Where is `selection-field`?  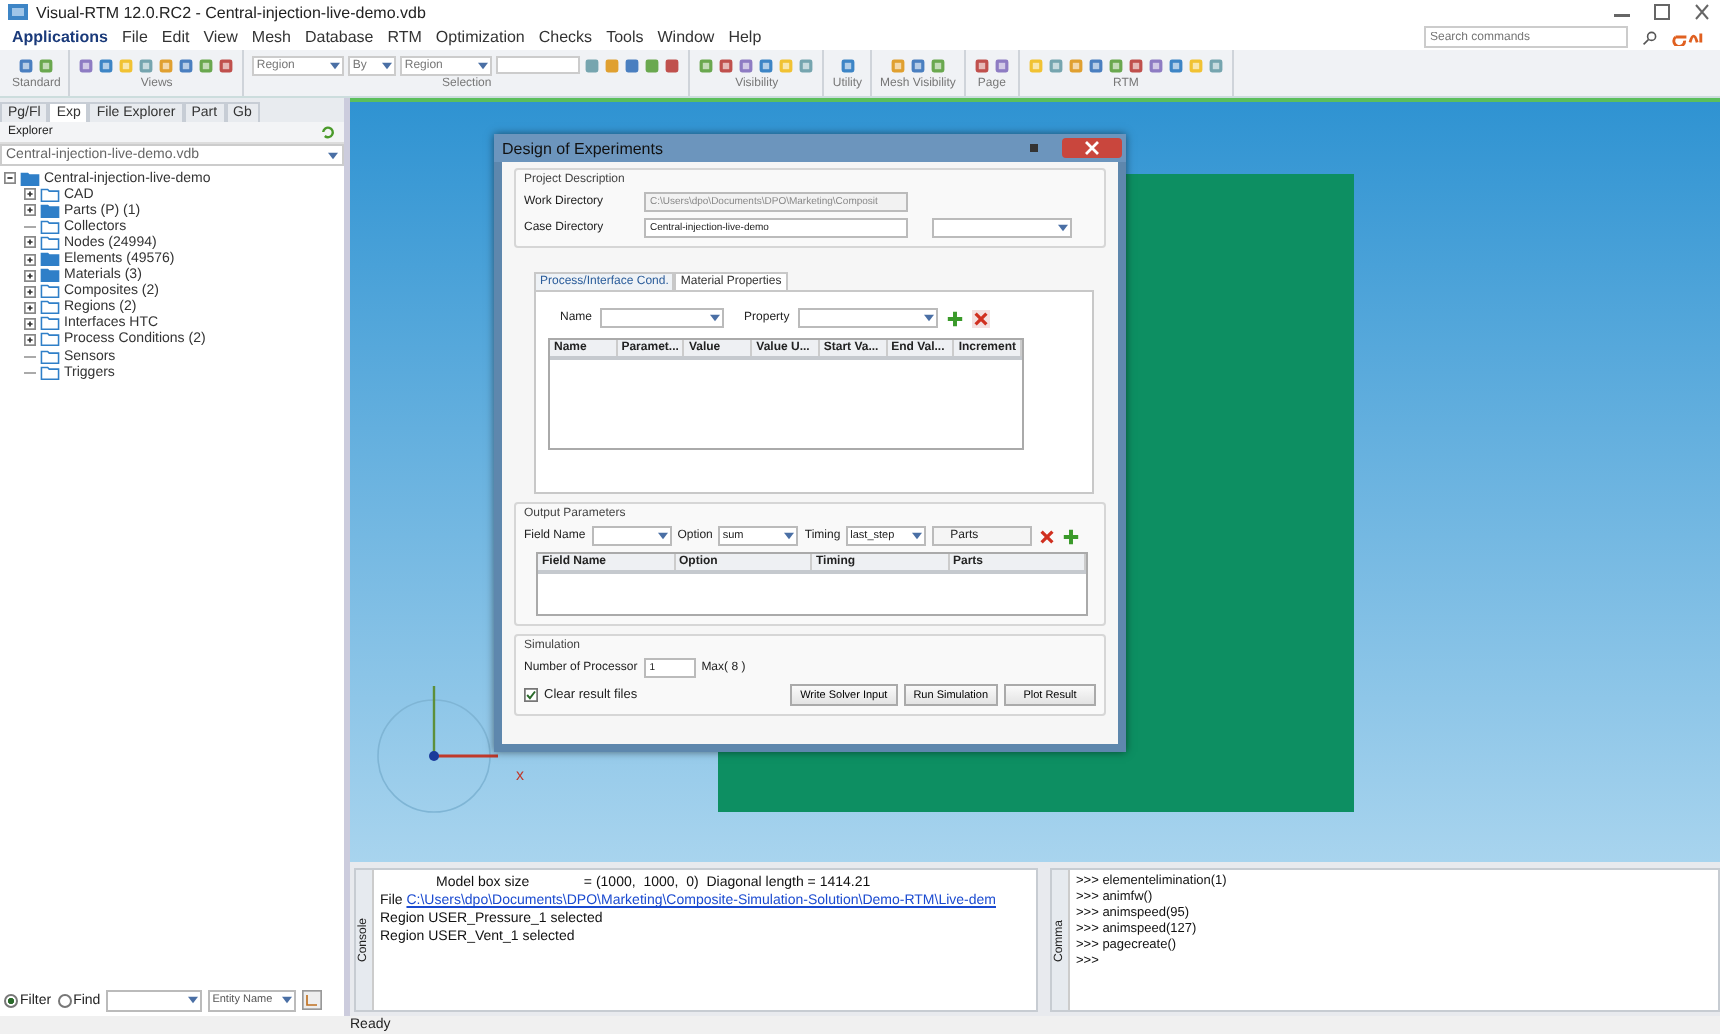
selection-field is located at coordinates (538, 65).